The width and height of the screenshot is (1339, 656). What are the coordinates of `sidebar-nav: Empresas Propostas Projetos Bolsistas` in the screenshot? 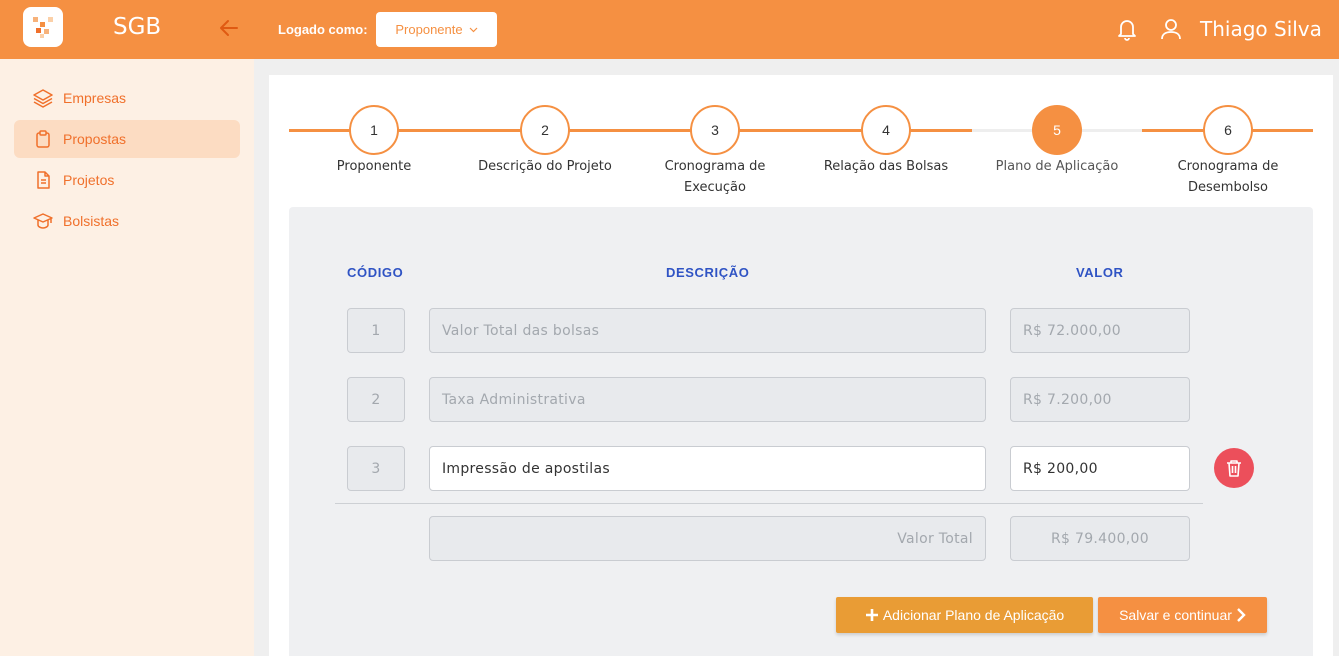 It's located at (127, 161).